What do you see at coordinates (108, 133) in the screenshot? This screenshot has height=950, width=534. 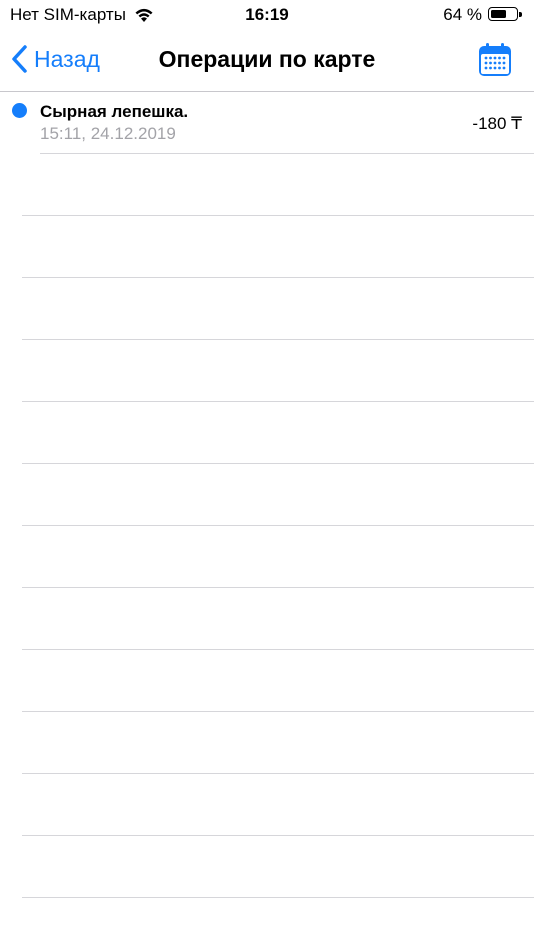 I see `operation-datetime: 15:11, 24.12.2019` at bounding box center [108, 133].